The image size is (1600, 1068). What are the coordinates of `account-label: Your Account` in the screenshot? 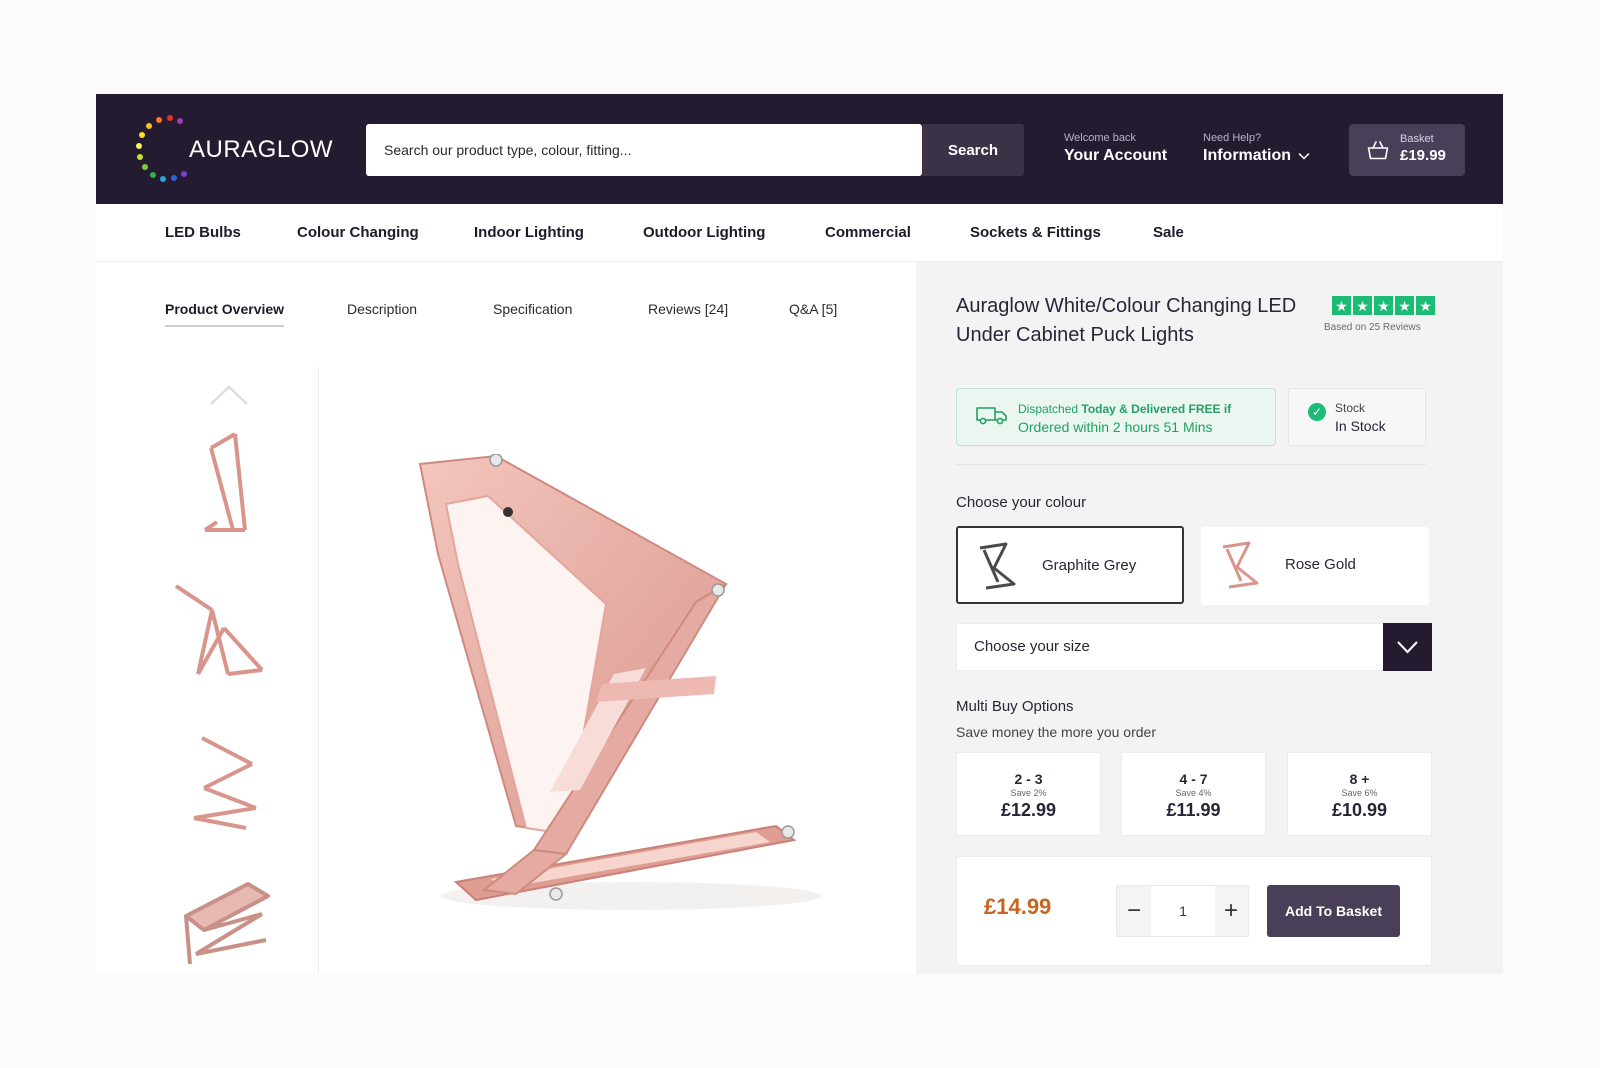 It's located at (1116, 155).